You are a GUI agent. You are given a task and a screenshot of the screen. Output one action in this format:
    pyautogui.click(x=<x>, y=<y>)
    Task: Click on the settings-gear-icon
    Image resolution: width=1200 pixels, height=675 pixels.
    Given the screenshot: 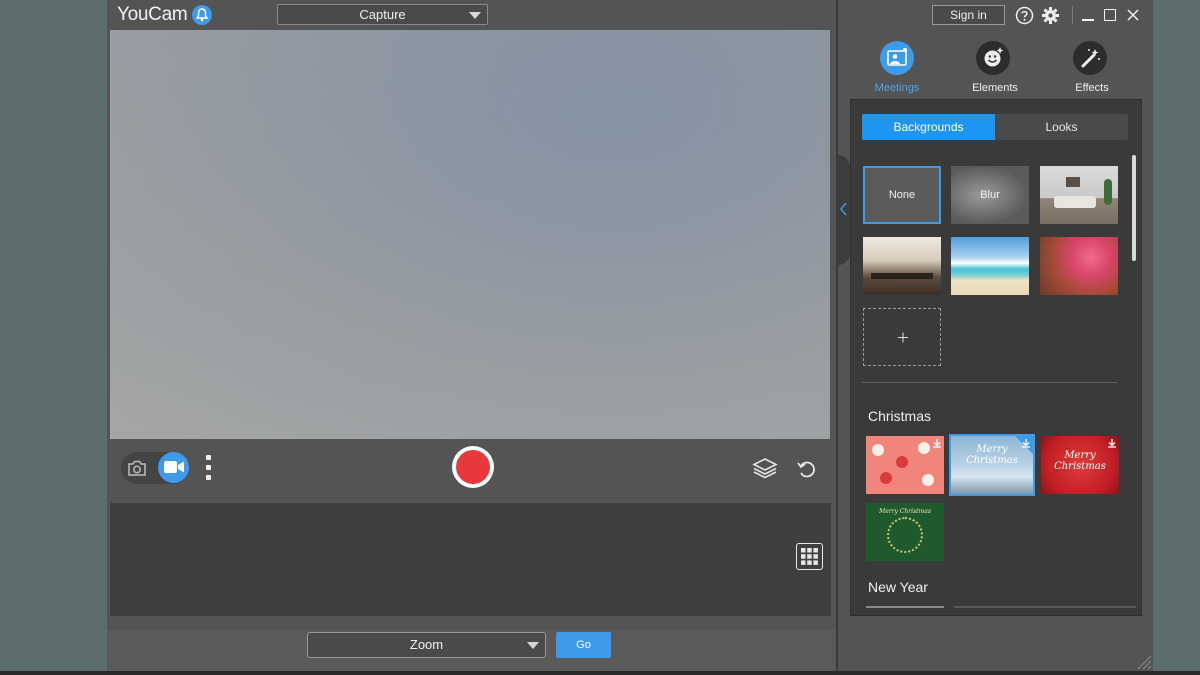 What is the action you would take?
    pyautogui.click(x=1050, y=18)
    